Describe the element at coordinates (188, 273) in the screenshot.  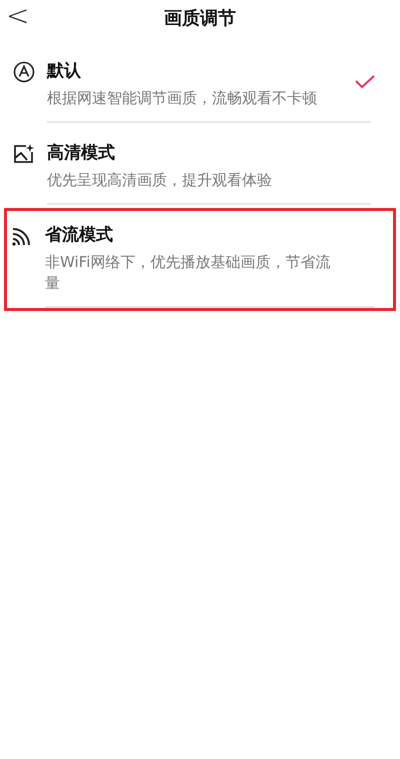
I see `option-description: 非WiFi网络下，优先播放基础画质，节省流量` at that location.